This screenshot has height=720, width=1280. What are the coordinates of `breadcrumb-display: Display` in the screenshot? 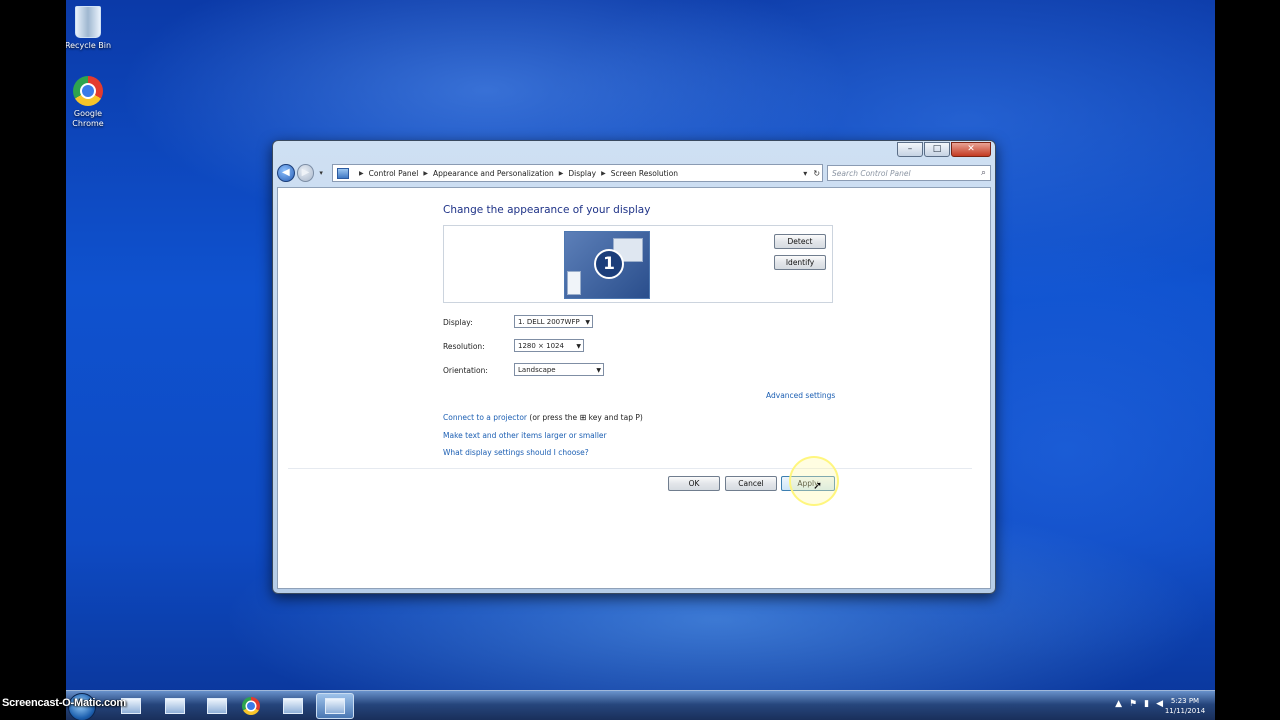 It's located at (582, 173).